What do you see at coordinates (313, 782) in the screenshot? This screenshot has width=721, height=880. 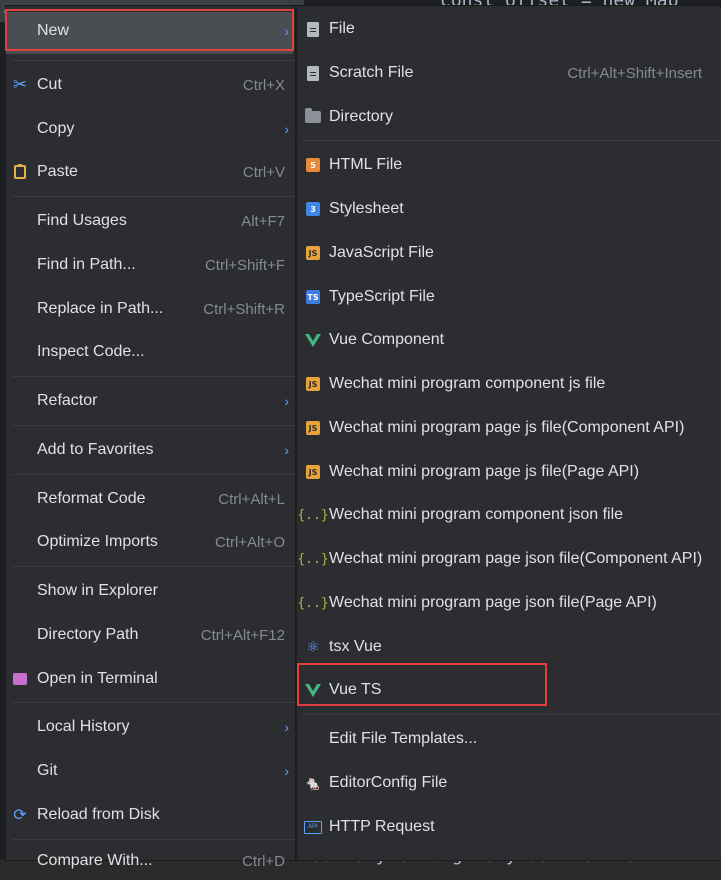 I see `editorconfig-icon: 🐁` at bounding box center [313, 782].